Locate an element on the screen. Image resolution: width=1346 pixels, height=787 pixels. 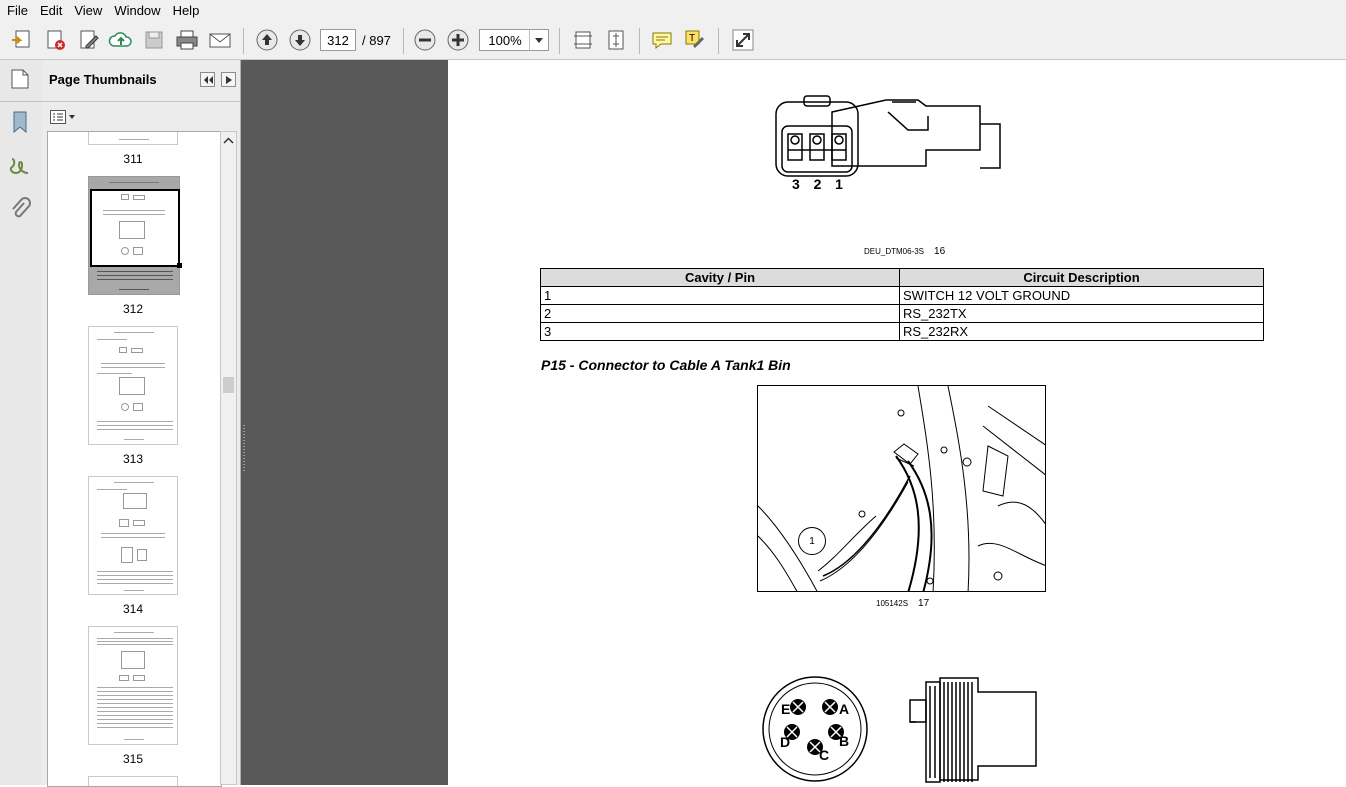
menu-bar: File Edit View Window Help is located at coordinates (673, 11).